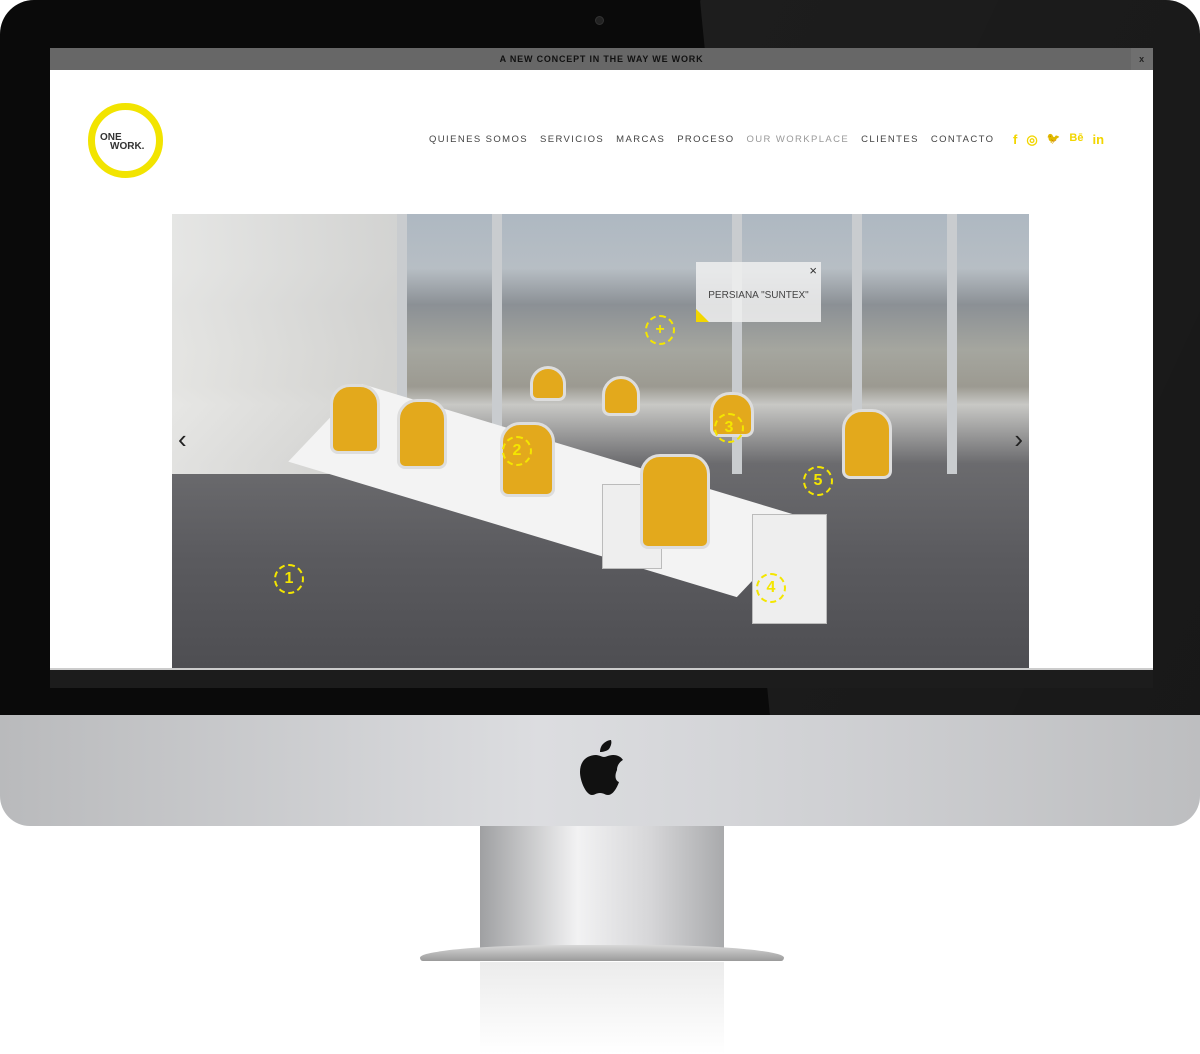  I want to click on logo: ONE WORK., so click(125, 140).